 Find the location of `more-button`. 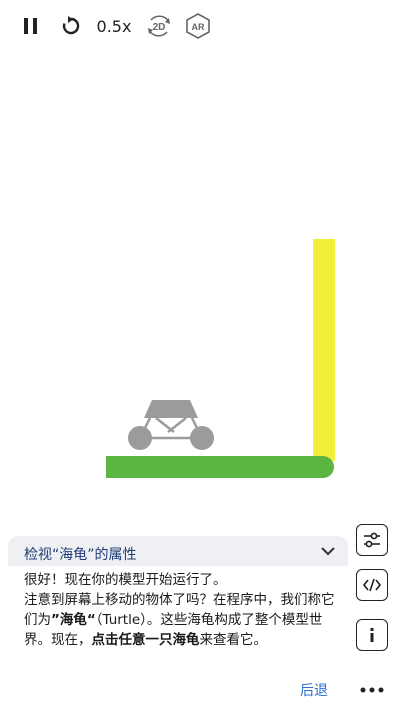

more-button is located at coordinates (372, 690).